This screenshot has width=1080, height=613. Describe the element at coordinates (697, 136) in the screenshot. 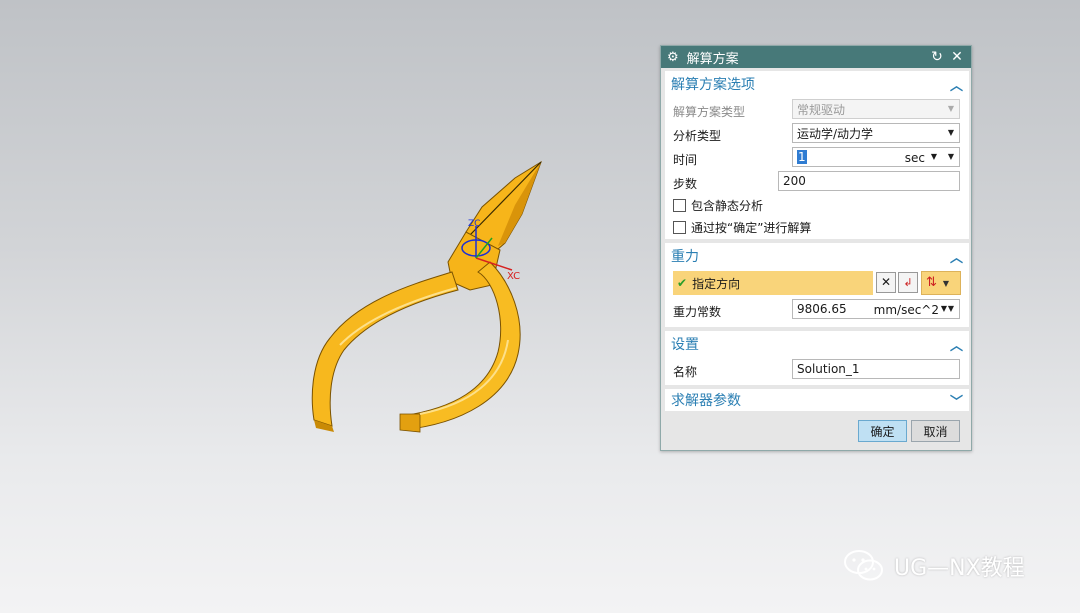

I see `analysis-type-label: 分析类型` at that location.